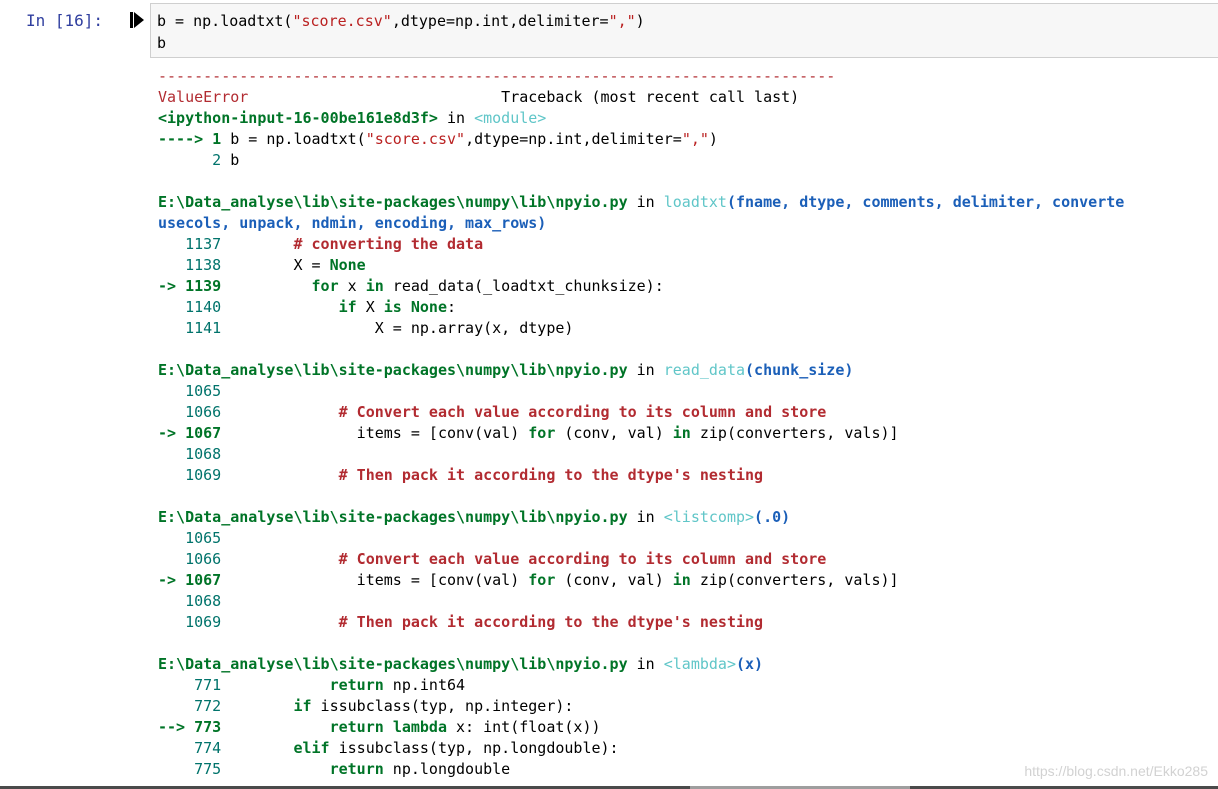 The width and height of the screenshot is (1218, 789). Describe the element at coordinates (162, 43) in the screenshot. I see `code-line-2: b` at that location.